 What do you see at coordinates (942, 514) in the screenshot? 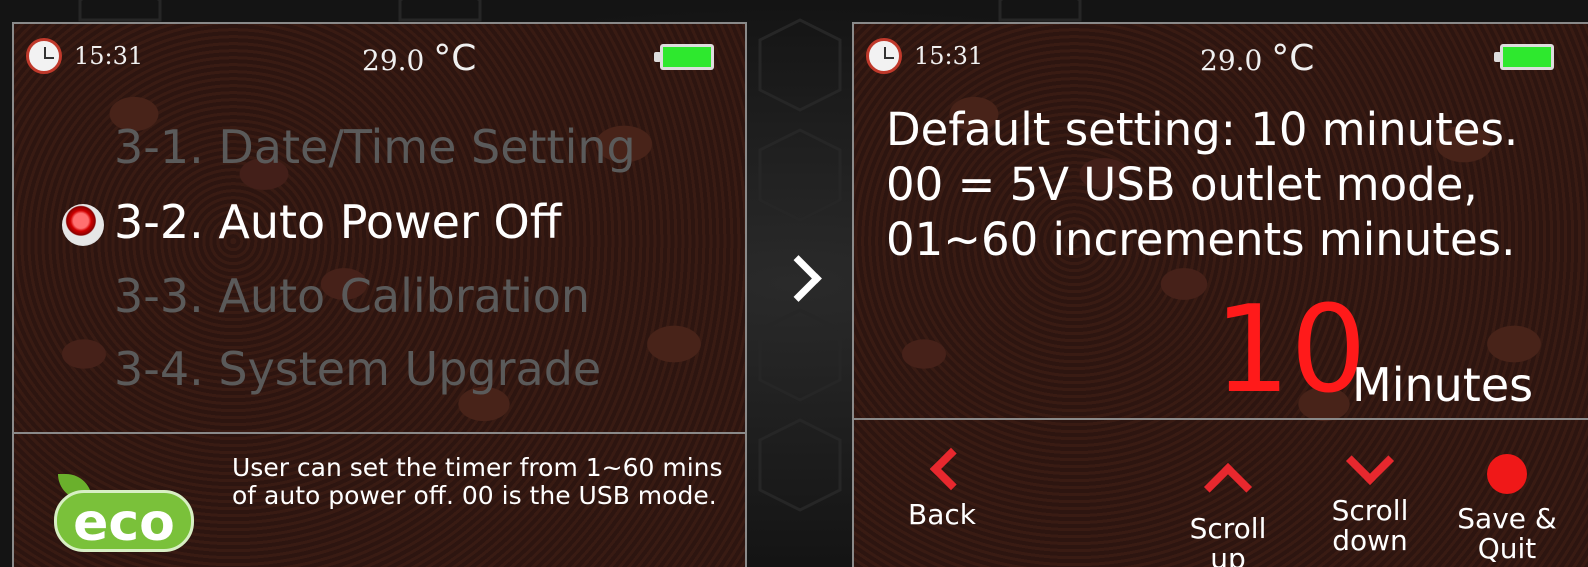
I see `back-label: Back` at bounding box center [942, 514].